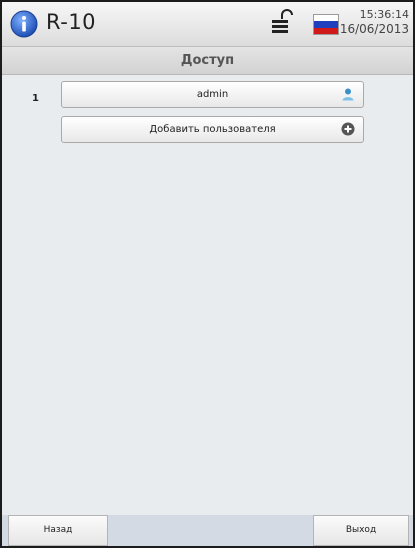 The width and height of the screenshot is (415, 548). I want to click on info-icon, so click(24, 24).